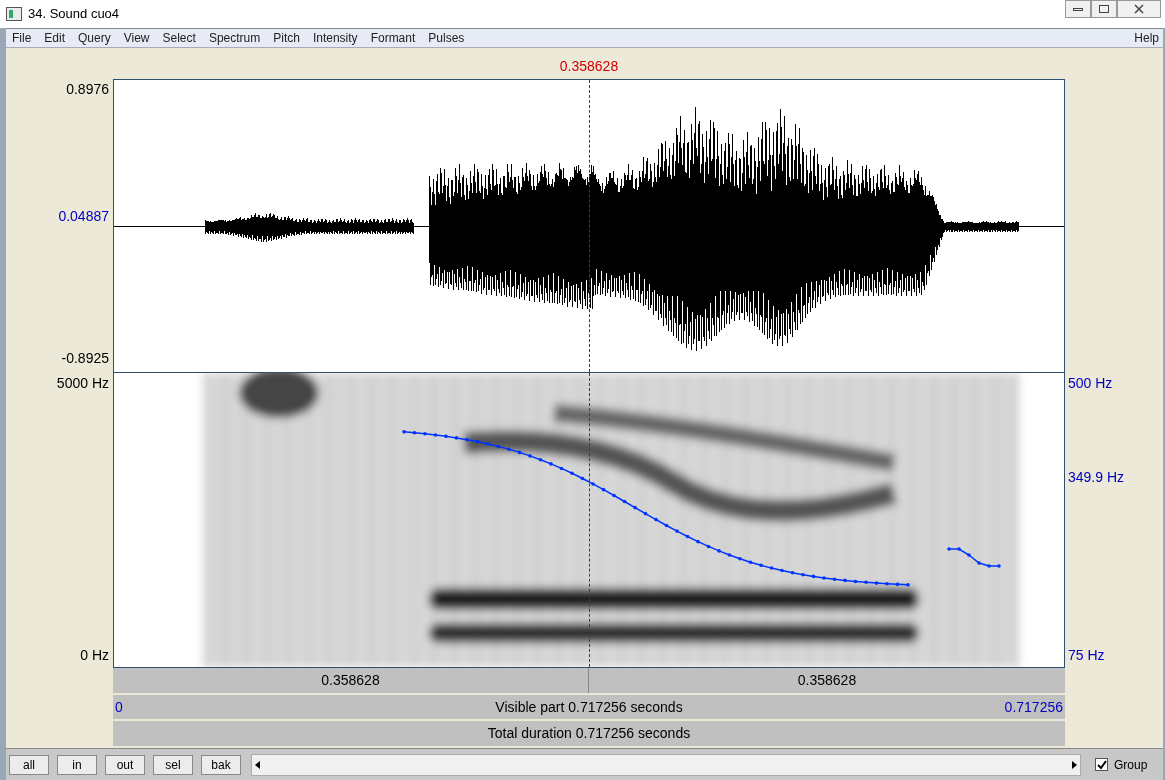 Image resolution: width=1165 pixels, height=780 pixels. Describe the element at coordinates (589, 66) in the screenshot. I see `cursor-time-label: 0.358628` at that location.